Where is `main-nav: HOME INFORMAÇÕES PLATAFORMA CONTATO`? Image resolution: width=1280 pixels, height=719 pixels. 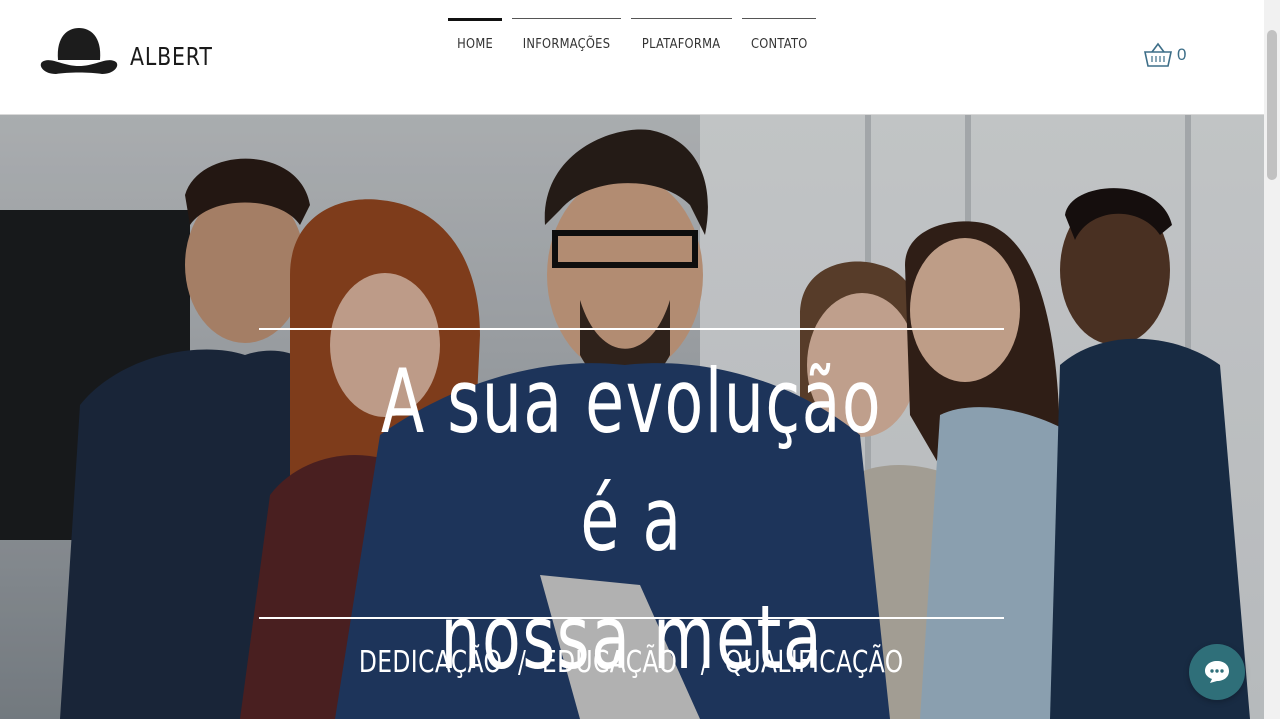 main-nav: HOME INFORMAÇÕES PLATAFORMA CONTATO is located at coordinates (632, 42).